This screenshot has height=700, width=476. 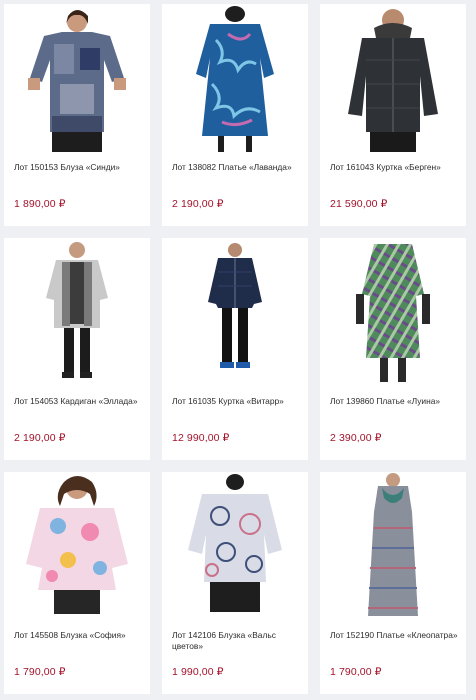 What do you see at coordinates (78, 401) in the screenshot?
I see `product-title: Лот 154053 Кардиган «Эллада»` at bounding box center [78, 401].